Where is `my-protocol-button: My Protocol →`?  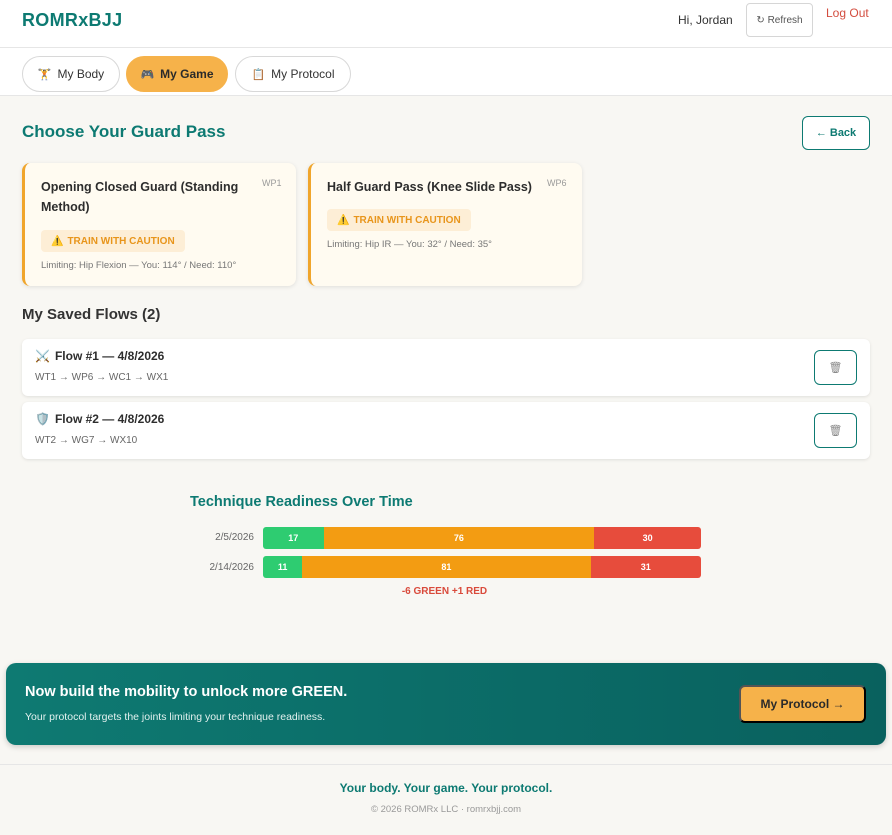
my-protocol-button: My Protocol → is located at coordinates (802, 704).